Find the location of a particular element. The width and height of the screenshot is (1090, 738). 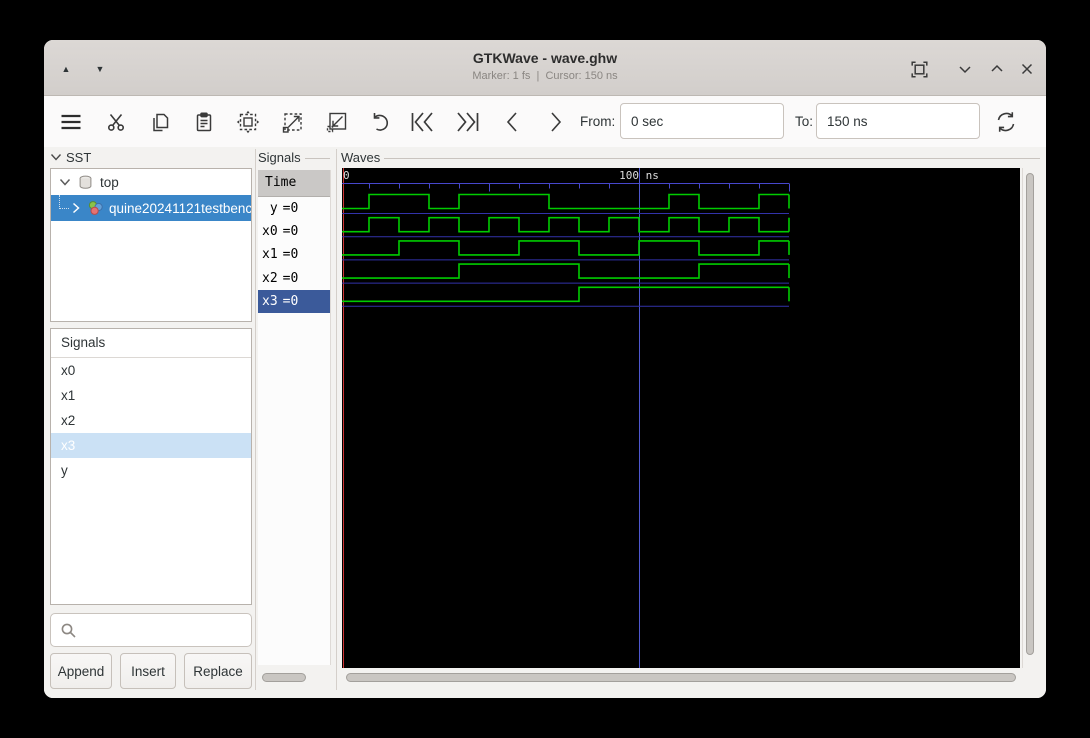

zoom-in-button is located at coordinates (292, 122).